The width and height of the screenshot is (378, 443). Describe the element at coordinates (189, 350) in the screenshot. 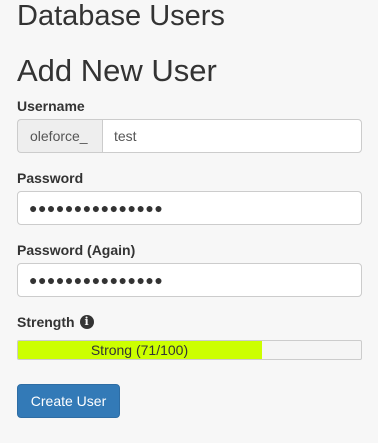

I see `password-strength-meter: Strong (71/100)` at that location.